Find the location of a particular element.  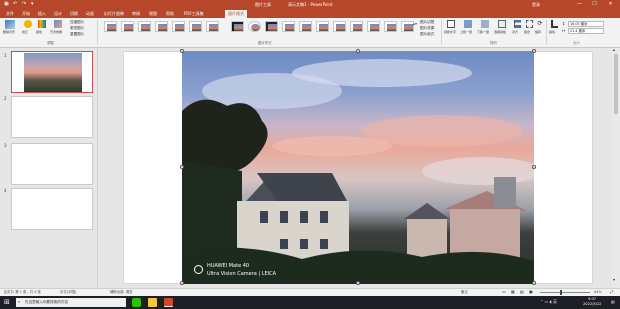

vertical-scrollbar: ▴ ▾ is located at coordinates (616, 168).